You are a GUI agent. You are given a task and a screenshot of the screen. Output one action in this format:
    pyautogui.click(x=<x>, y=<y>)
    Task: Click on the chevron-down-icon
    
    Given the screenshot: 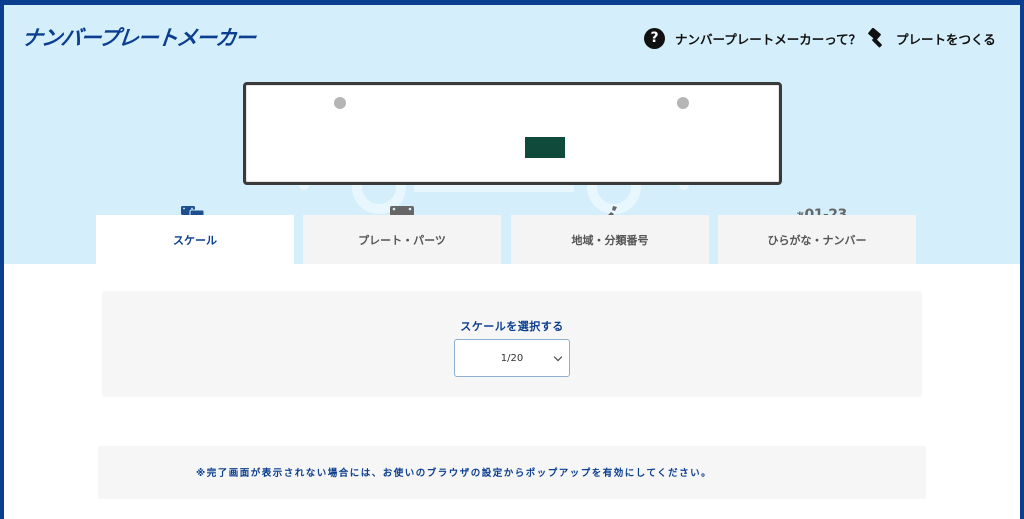 What is the action you would take?
    pyautogui.click(x=558, y=357)
    